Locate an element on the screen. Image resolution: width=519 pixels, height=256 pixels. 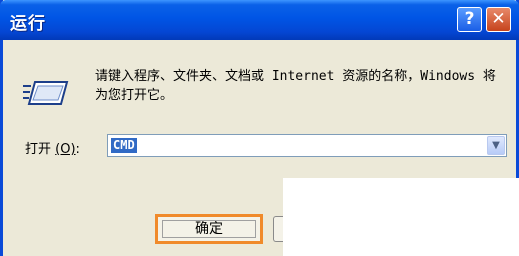
close-button: ✕ is located at coordinates (498, 19).